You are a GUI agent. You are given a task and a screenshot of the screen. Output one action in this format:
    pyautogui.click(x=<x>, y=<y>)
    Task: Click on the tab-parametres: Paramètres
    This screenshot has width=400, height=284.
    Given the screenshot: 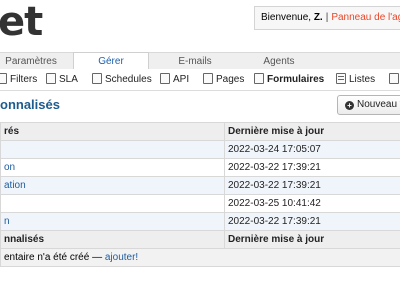 What is the action you would take?
    pyautogui.click(x=32, y=61)
    